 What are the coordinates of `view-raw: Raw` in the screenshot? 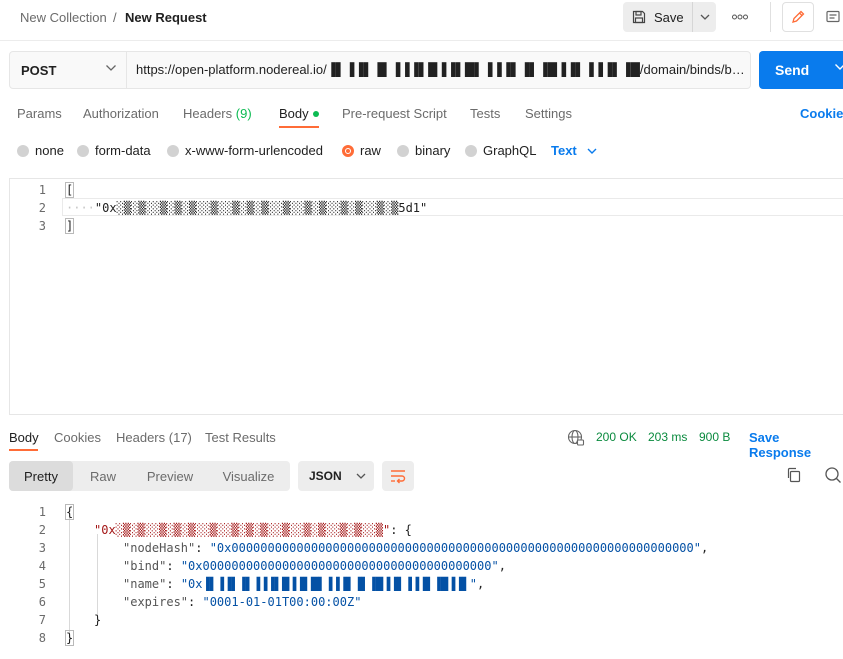 It's located at (103, 476).